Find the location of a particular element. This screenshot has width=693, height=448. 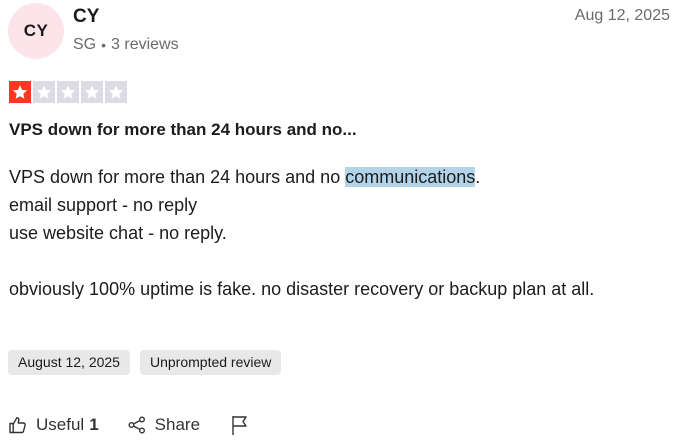

review-date: Aug 12, 2025 is located at coordinates (622, 15).